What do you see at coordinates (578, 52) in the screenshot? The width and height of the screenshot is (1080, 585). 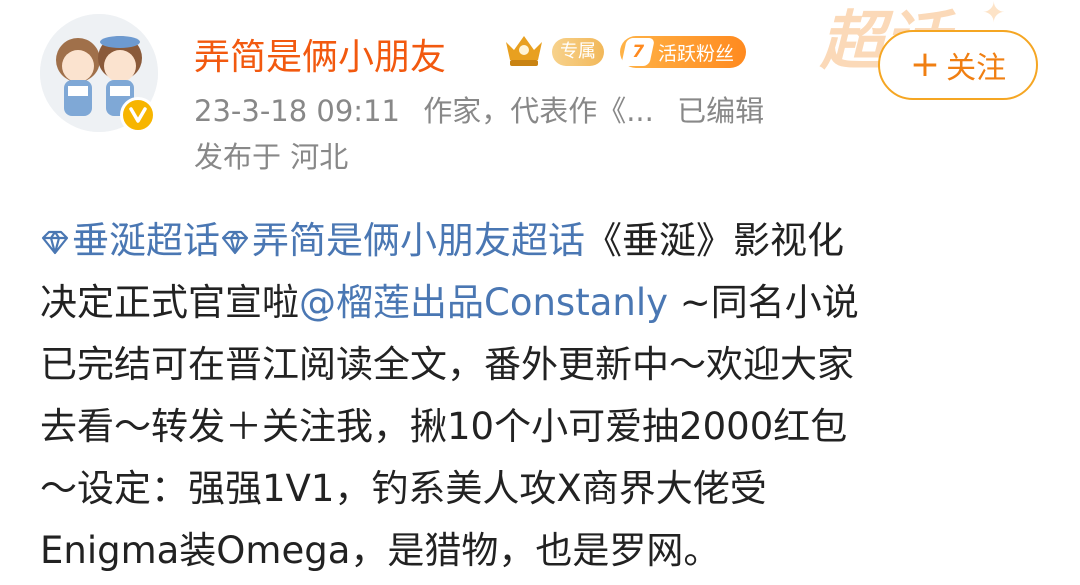 I see `exclusive-tag: 专属` at bounding box center [578, 52].